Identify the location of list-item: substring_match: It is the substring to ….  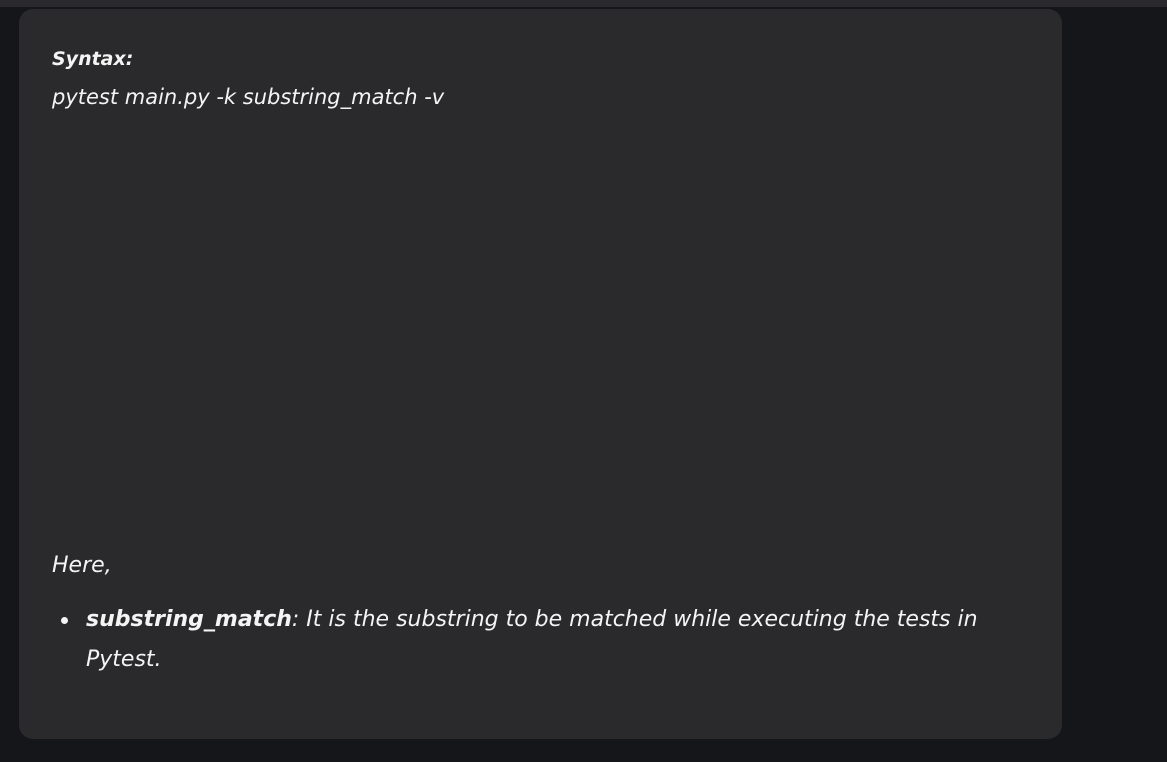
(522, 640).